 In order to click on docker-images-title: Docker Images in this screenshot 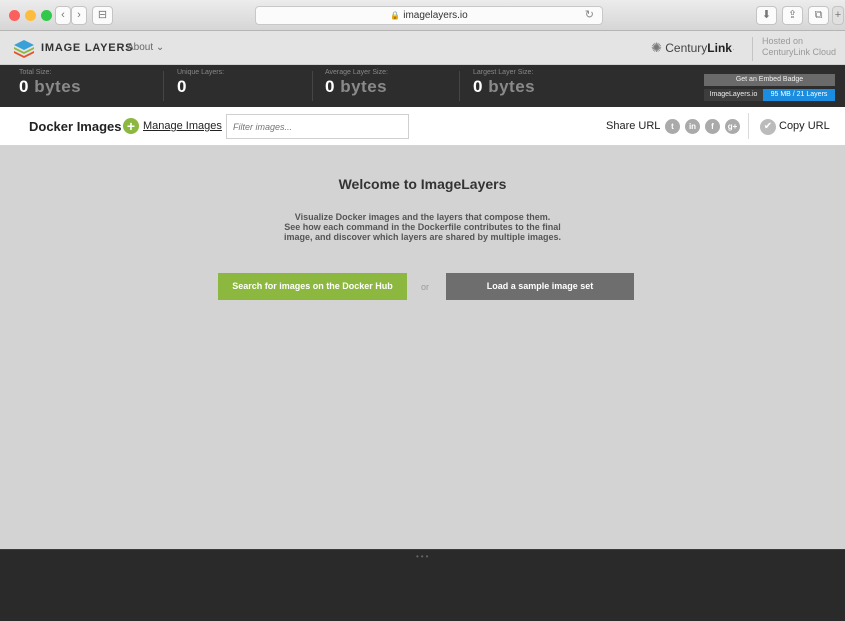, I will do `click(75, 126)`.